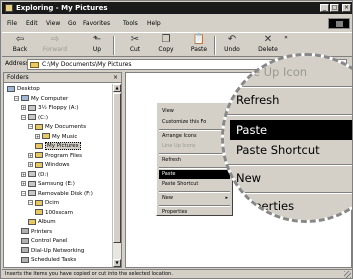  What do you see at coordinates (23, 89) in the screenshot?
I see `tree-item: Desktop` at bounding box center [23, 89].